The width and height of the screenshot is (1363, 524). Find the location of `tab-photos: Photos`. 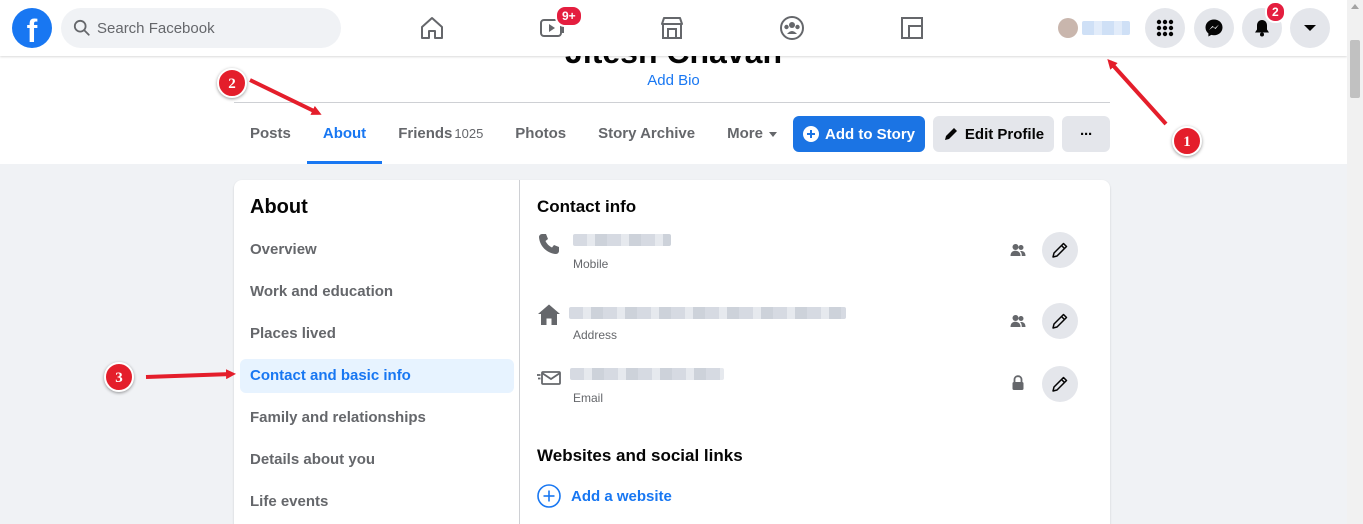

tab-photos: Photos is located at coordinates (540, 138).